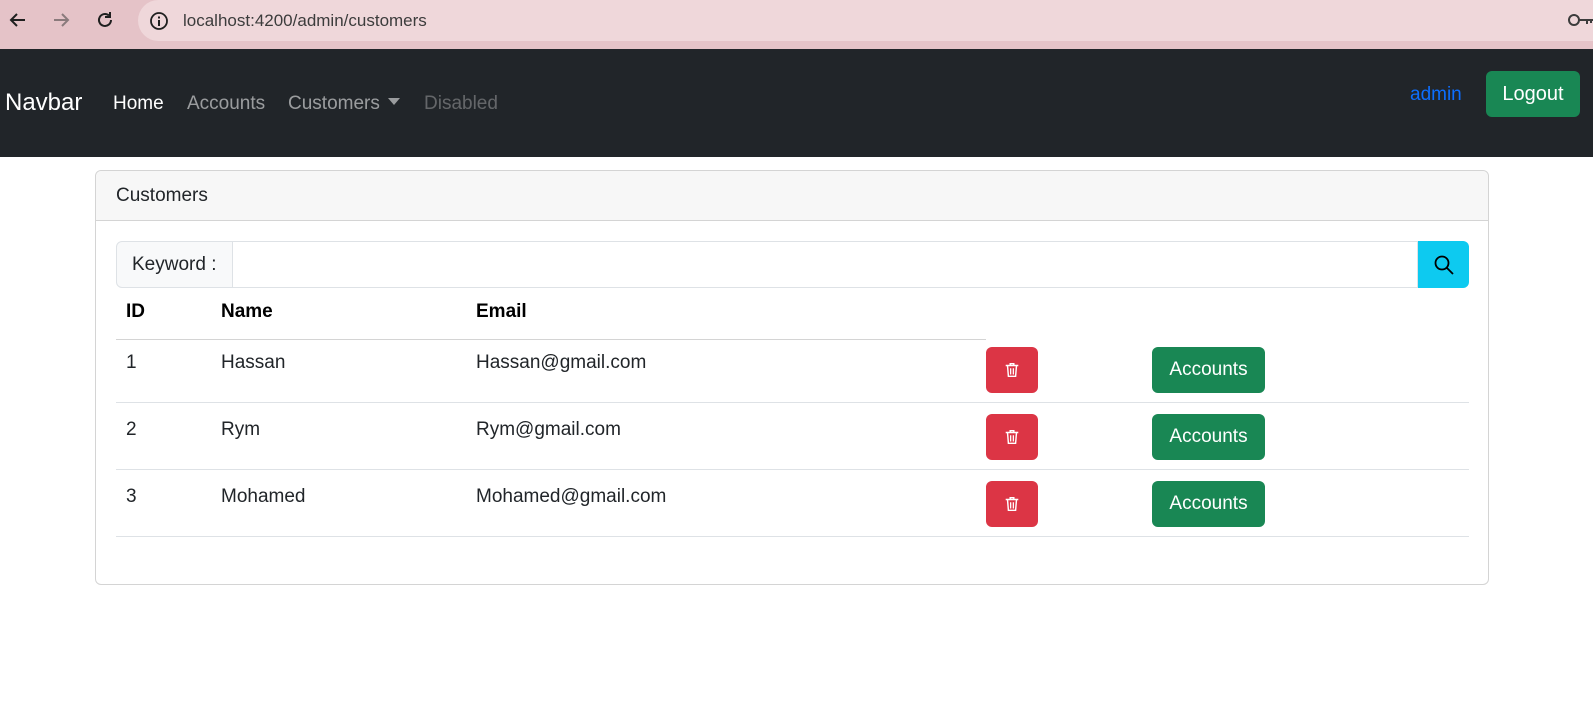 This screenshot has width=1593, height=711. I want to click on reload-button, so click(105, 20).